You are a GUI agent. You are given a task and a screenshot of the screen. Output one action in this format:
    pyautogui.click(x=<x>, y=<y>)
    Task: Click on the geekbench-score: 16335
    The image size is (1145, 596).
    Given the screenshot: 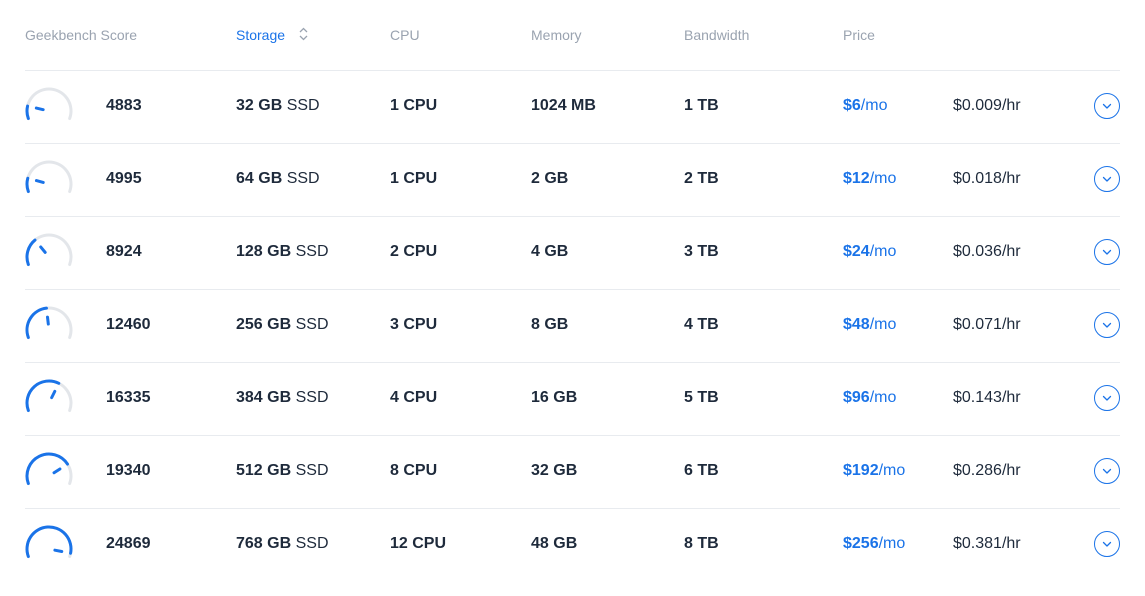 What is the action you would take?
    pyautogui.click(x=128, y=397)
    